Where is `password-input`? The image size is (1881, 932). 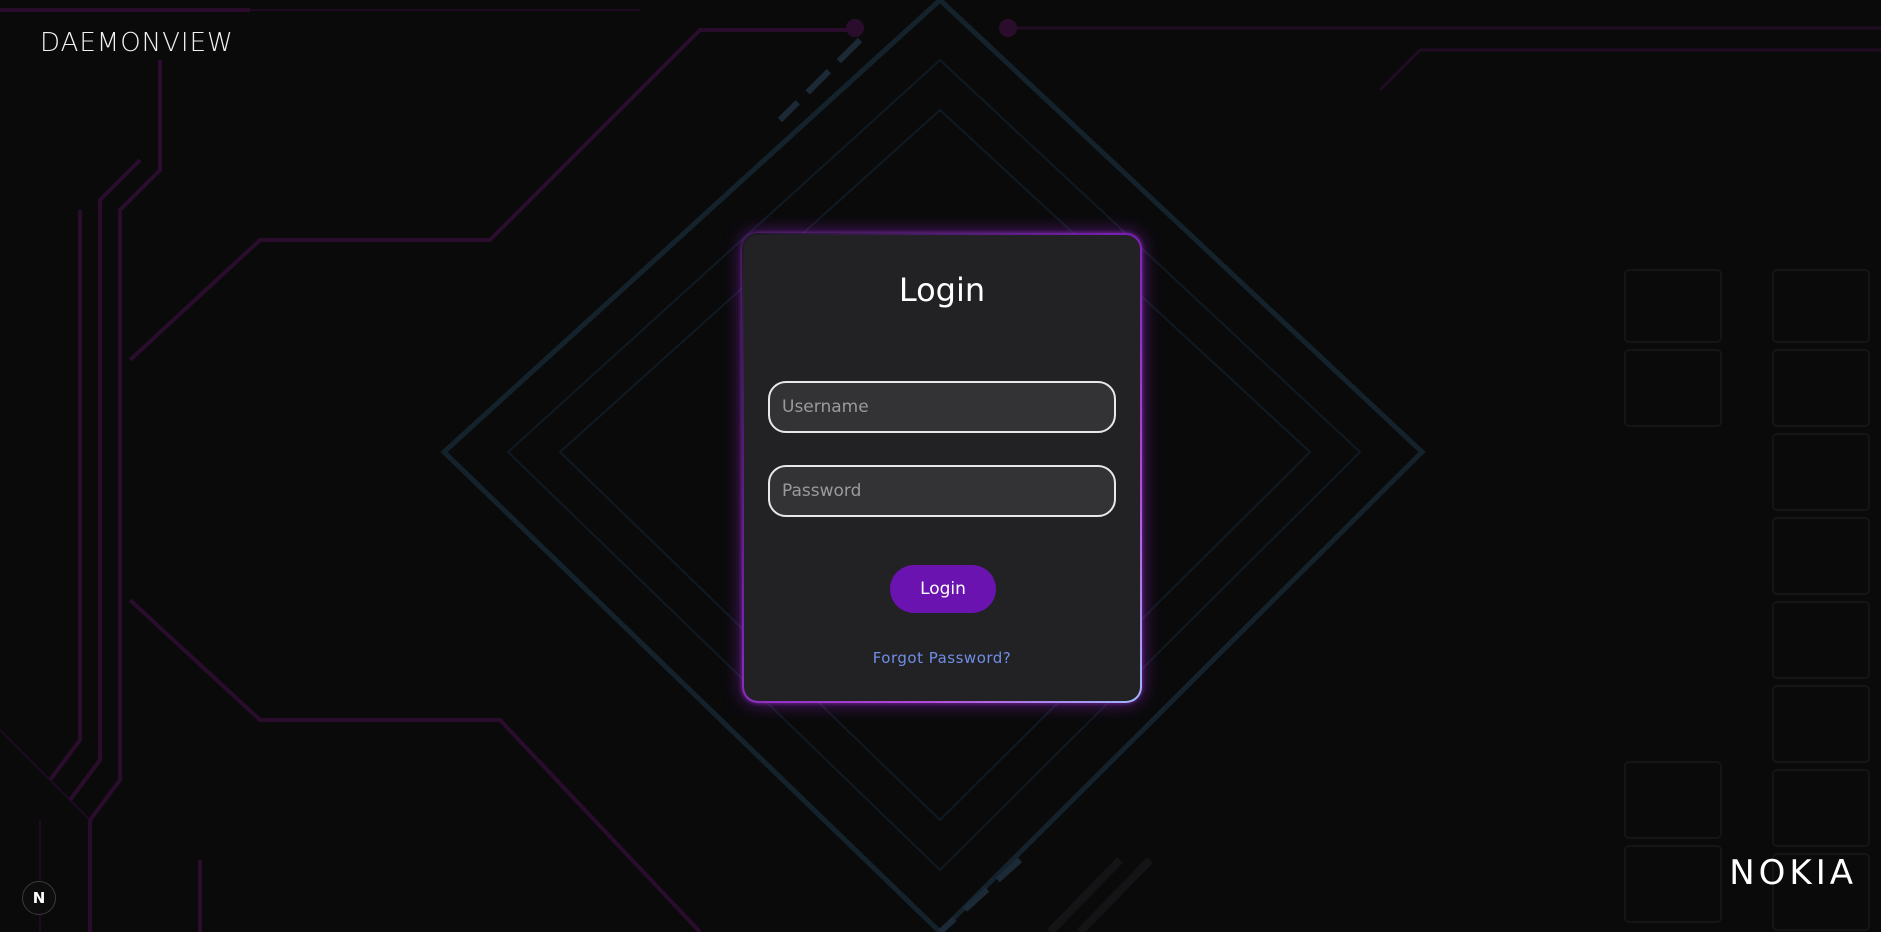
password-input is located at coordinates (942, 491).